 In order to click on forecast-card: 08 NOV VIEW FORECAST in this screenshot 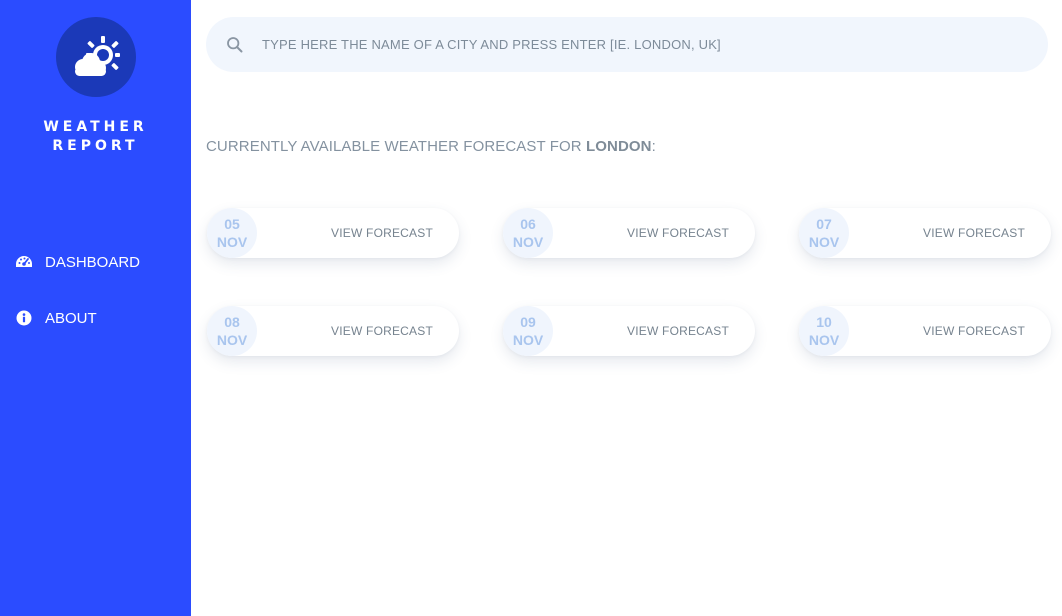, I will do `click(333, 331)`.